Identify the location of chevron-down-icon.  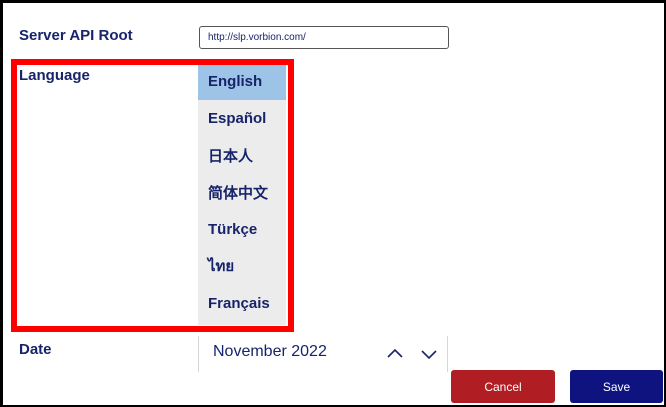
(429, 354).